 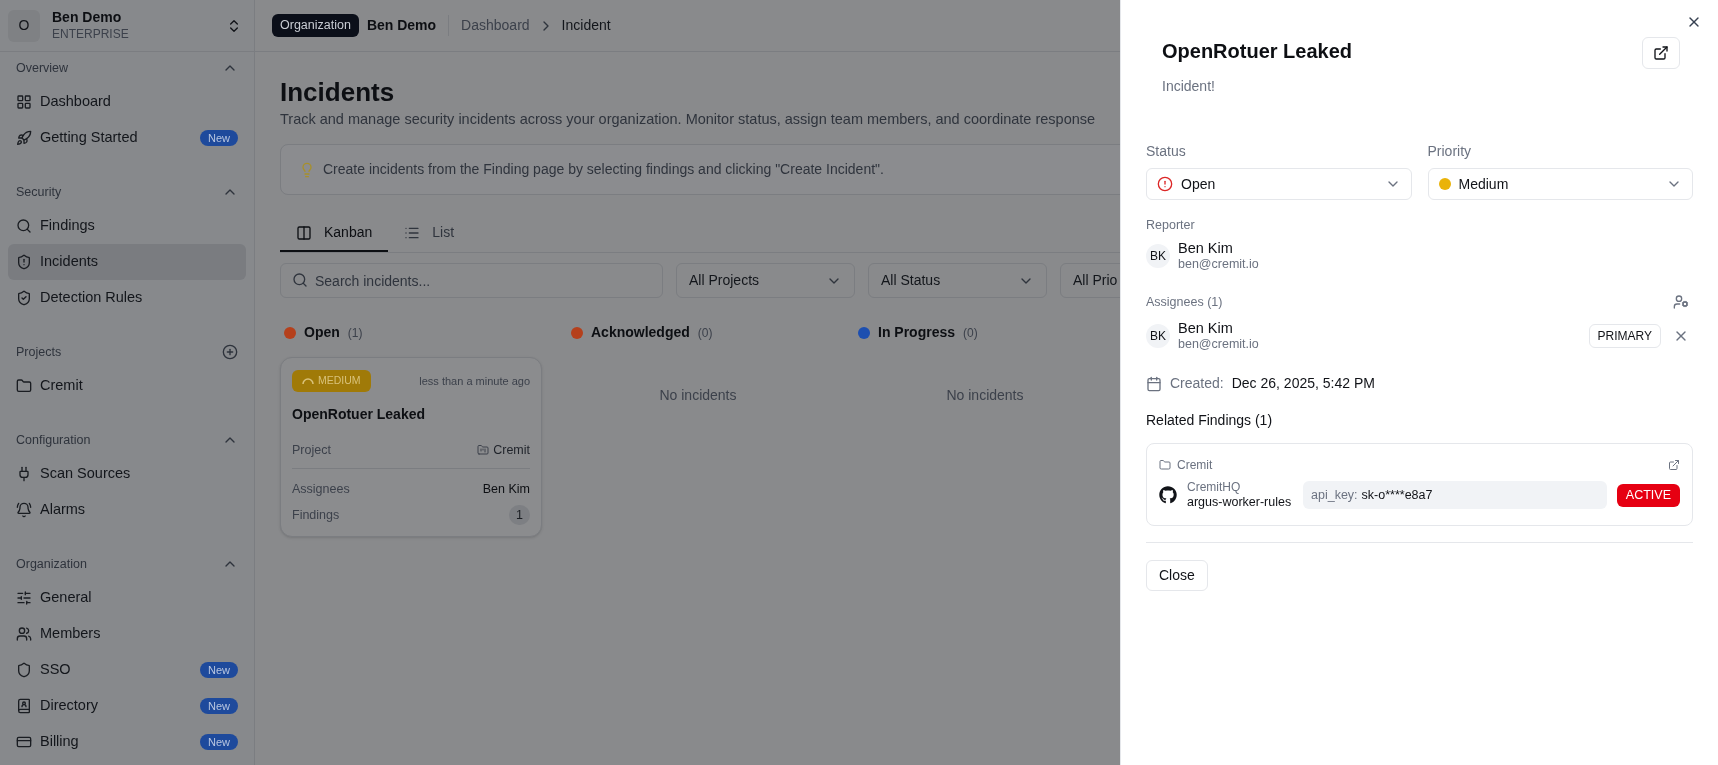 What do you see at coordinates (1218, 264) in the screenshot?
I see `reporter-email: ben@cremit.io` at bounding box center [1218, 264].